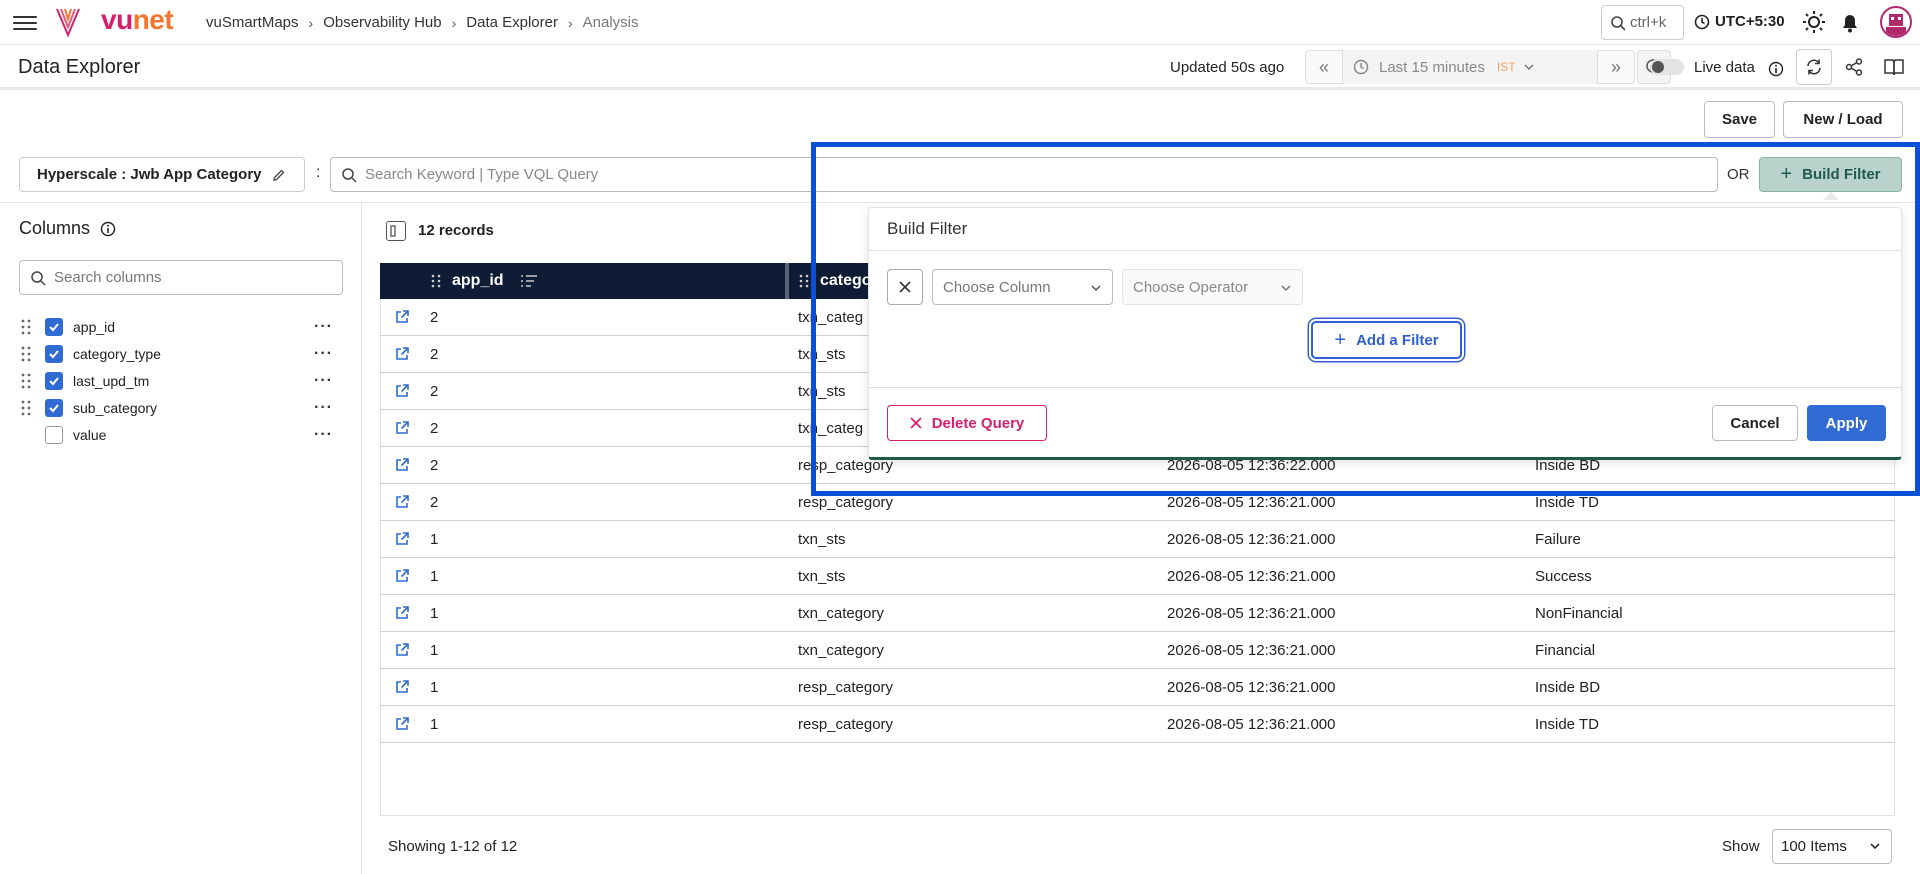 The width and height of the screenshot is (1920, 874). What do you see at coordinates (25, 22) in the screenshot?
I see `menu-icon` at bounding box center [25, 22].